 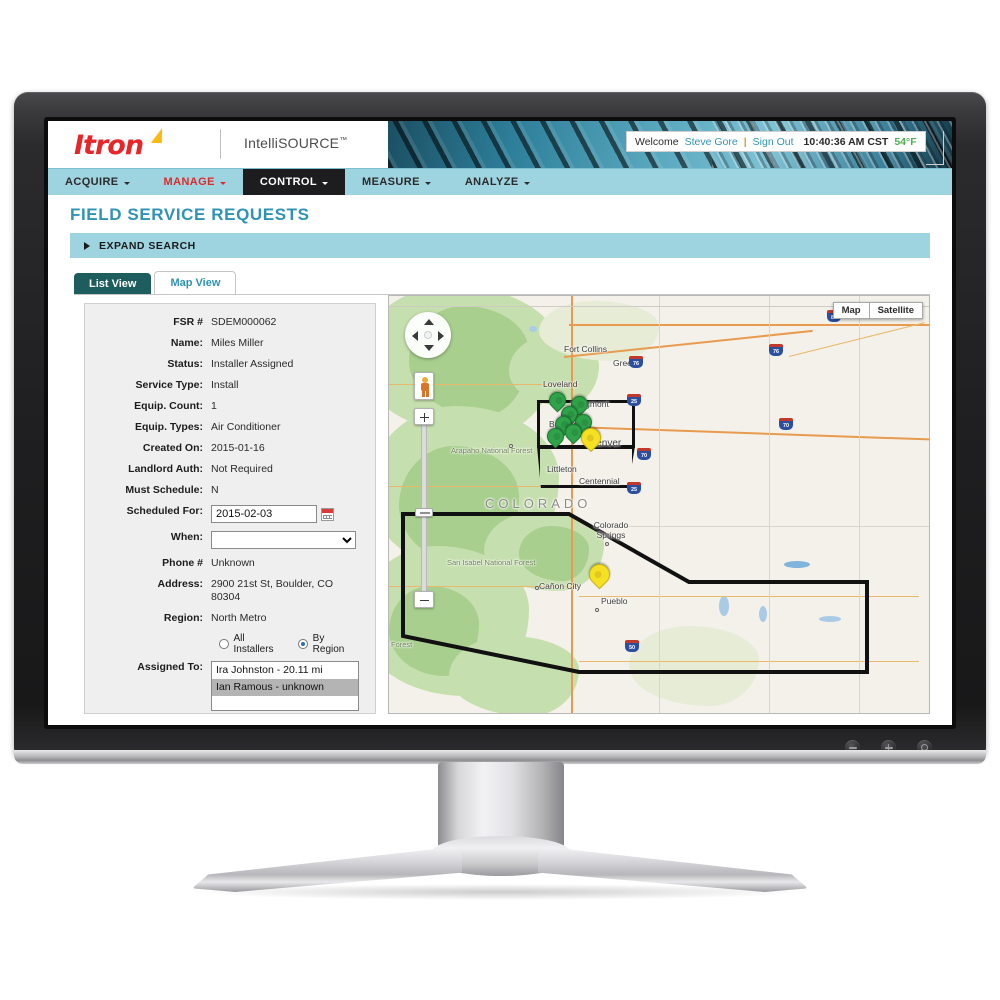 I want to click on field-label: Region:, so click(x=183, y=618).